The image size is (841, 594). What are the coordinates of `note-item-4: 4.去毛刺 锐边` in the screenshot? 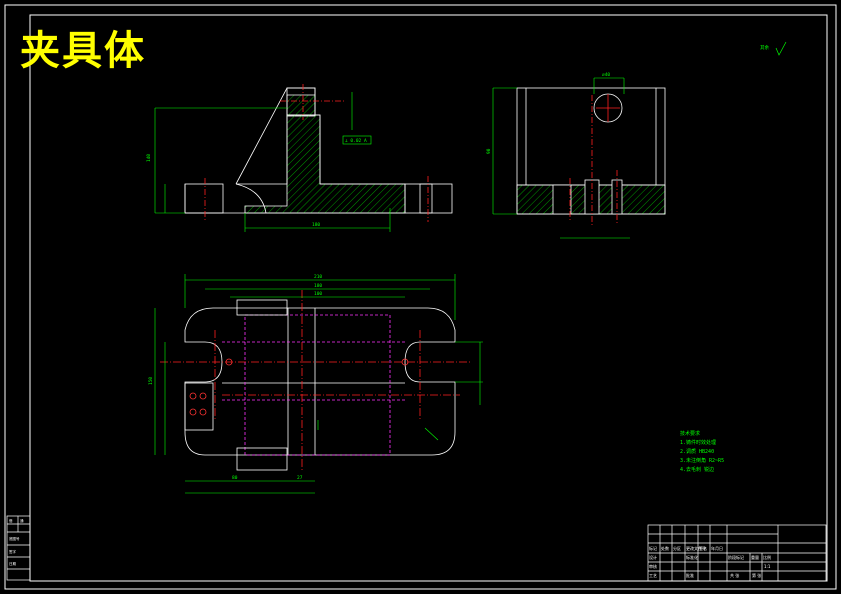 It's located at (697, 470).